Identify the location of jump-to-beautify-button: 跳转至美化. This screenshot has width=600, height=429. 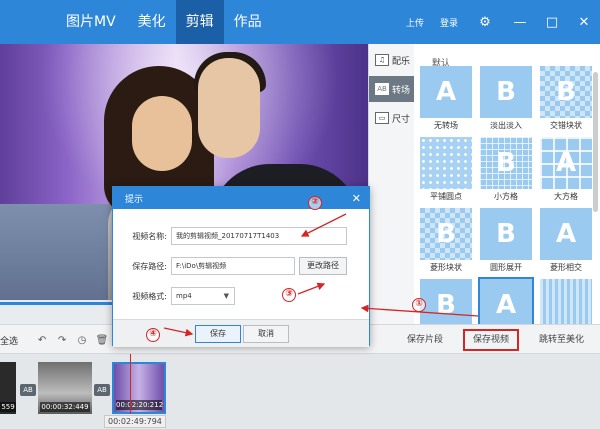
(561, 340).